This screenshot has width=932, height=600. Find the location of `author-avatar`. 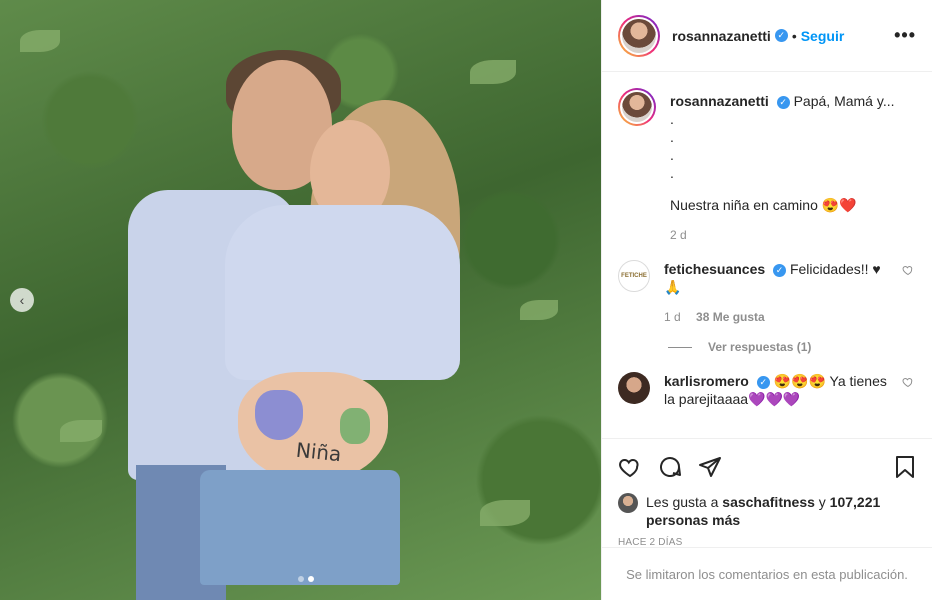

author-avatar is located at coordinates (639, 35).